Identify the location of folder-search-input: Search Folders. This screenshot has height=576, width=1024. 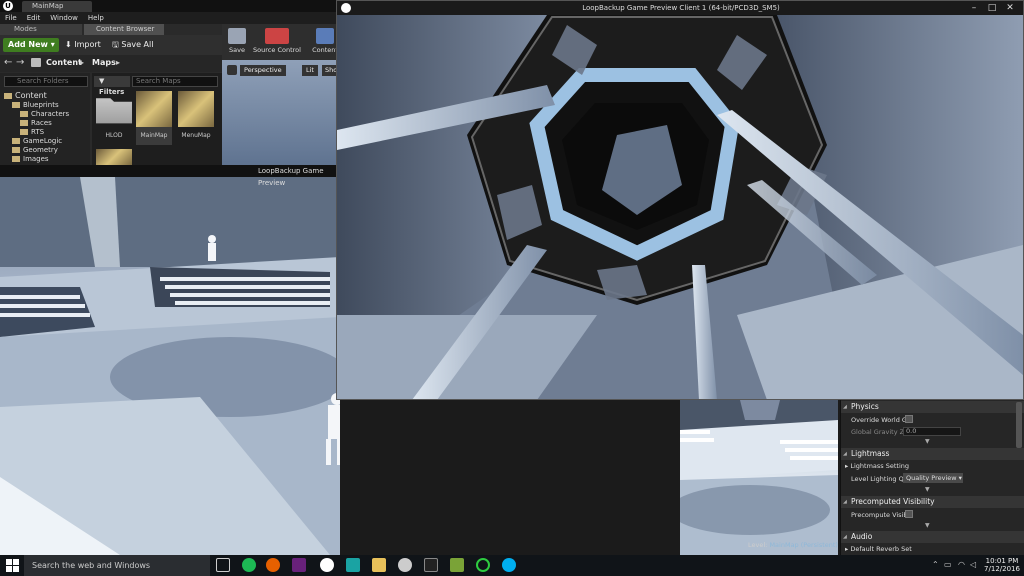
(46, 81).